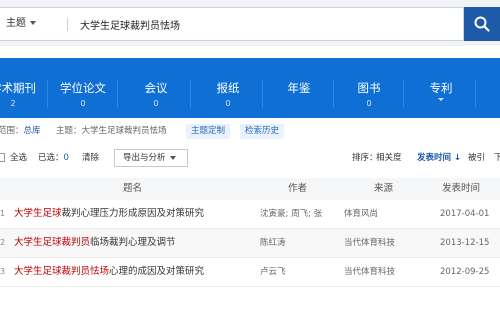 The image size is (500, 325). I want to click on select-all-label: 全选, so click(18, 158).